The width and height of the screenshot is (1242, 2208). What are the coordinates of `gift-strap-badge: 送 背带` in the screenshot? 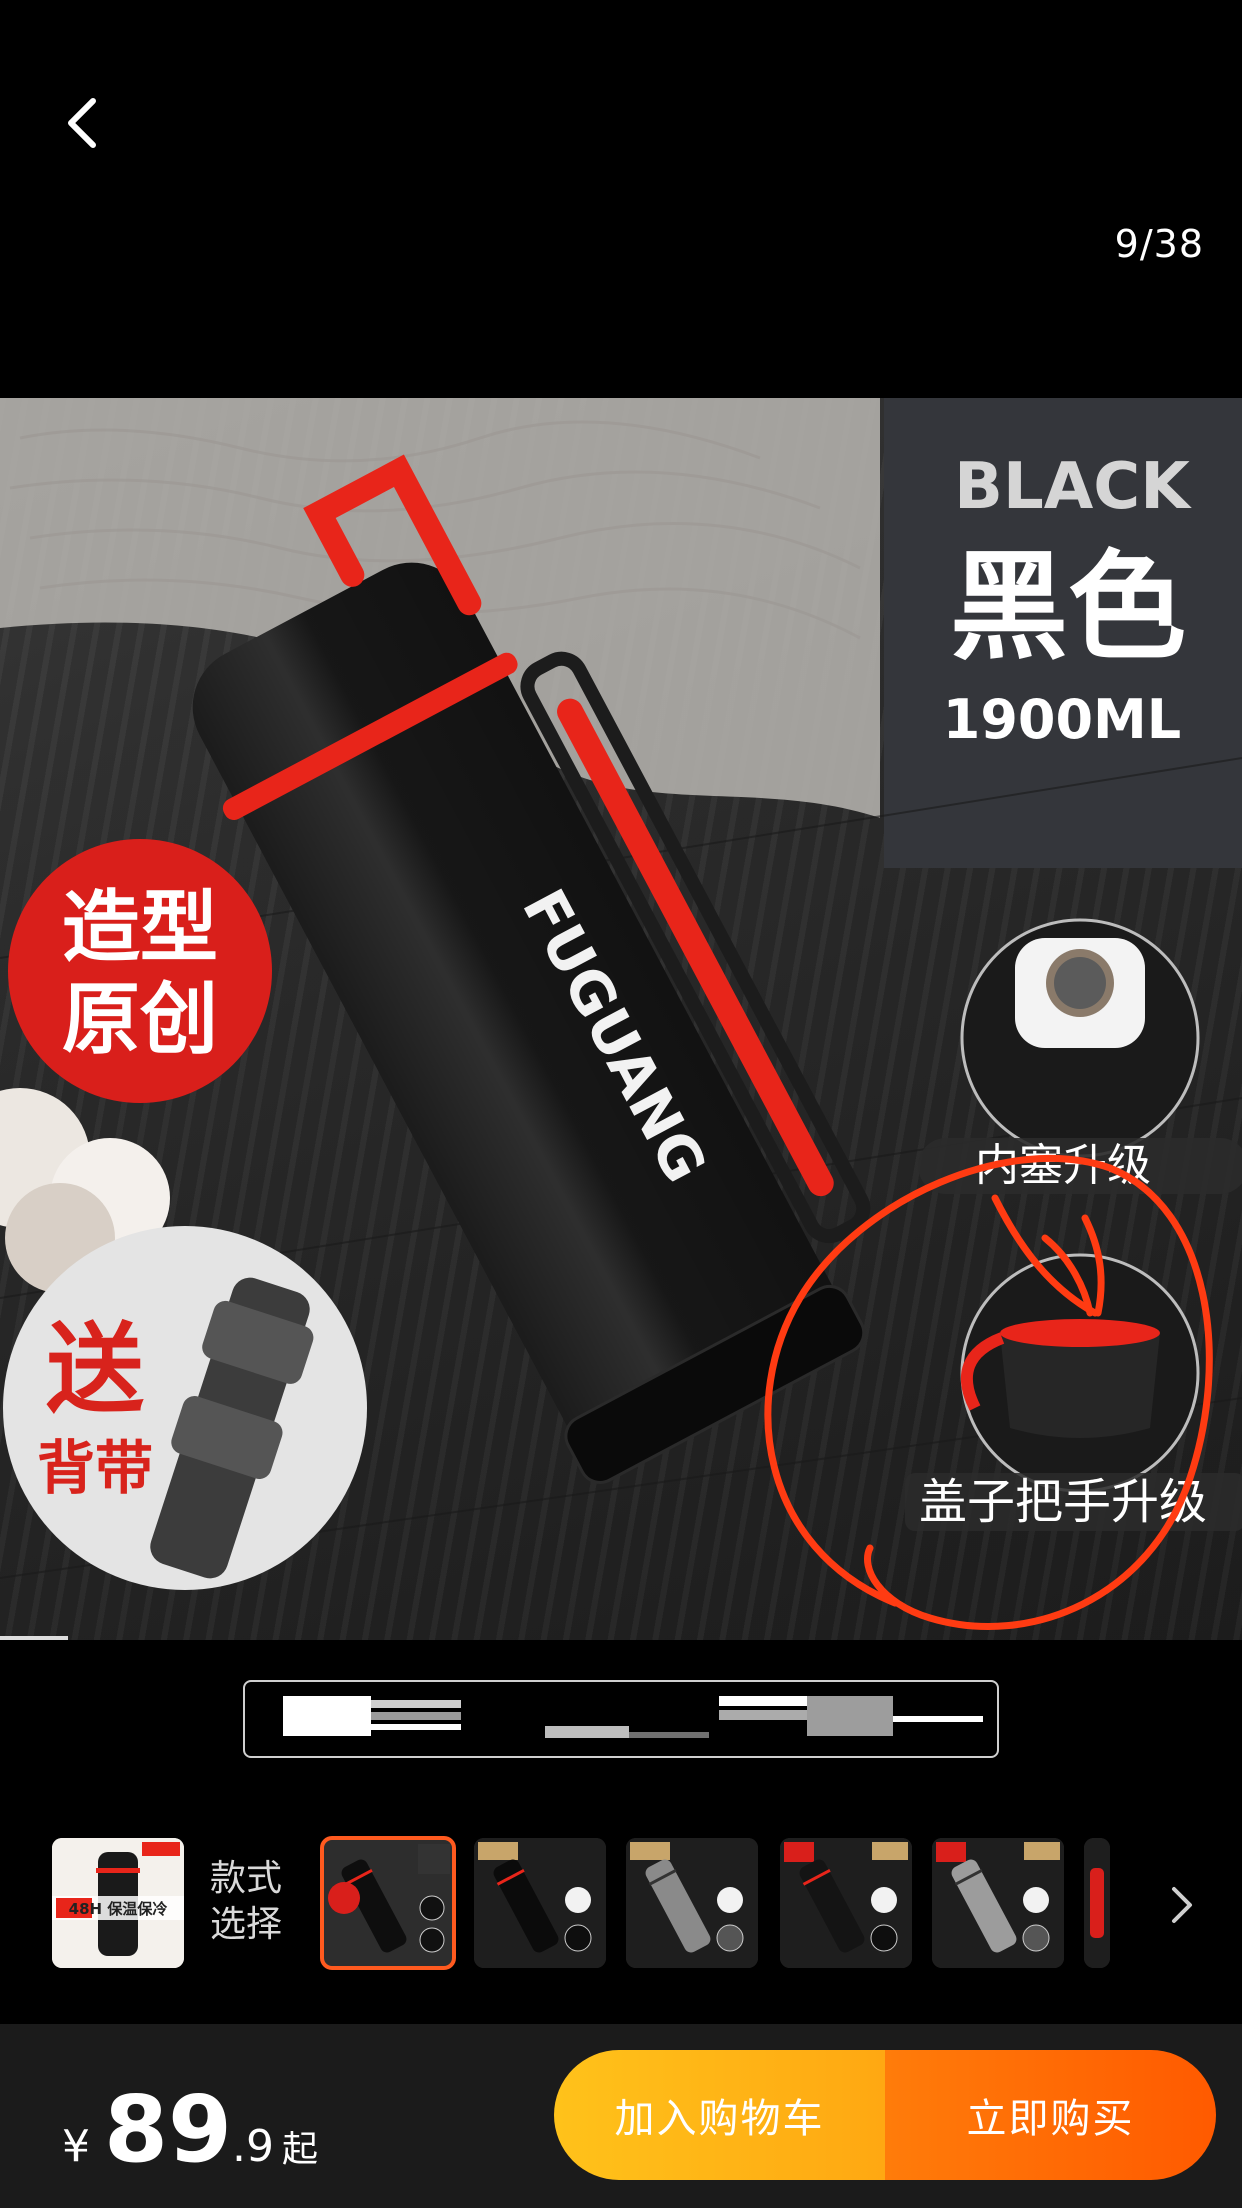 It's located at (185, 1408).